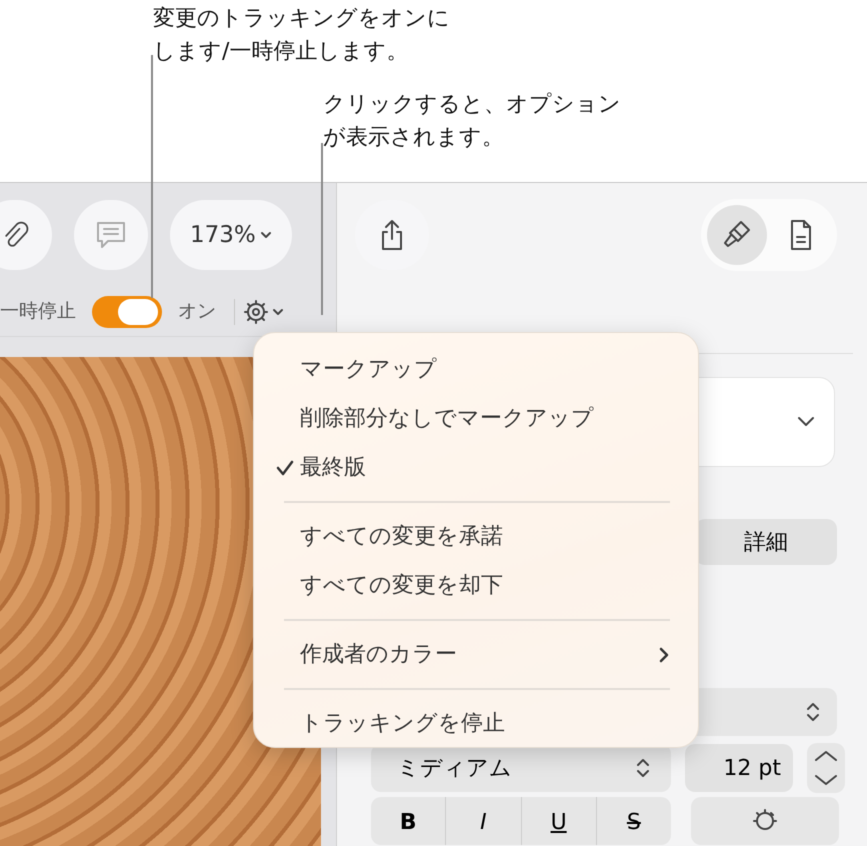 This screenshot has width=867, height=846. Describe the element at coordinates (476, 654) in the screenshot. I see `menu-item: 作成者のカラー` at that location.